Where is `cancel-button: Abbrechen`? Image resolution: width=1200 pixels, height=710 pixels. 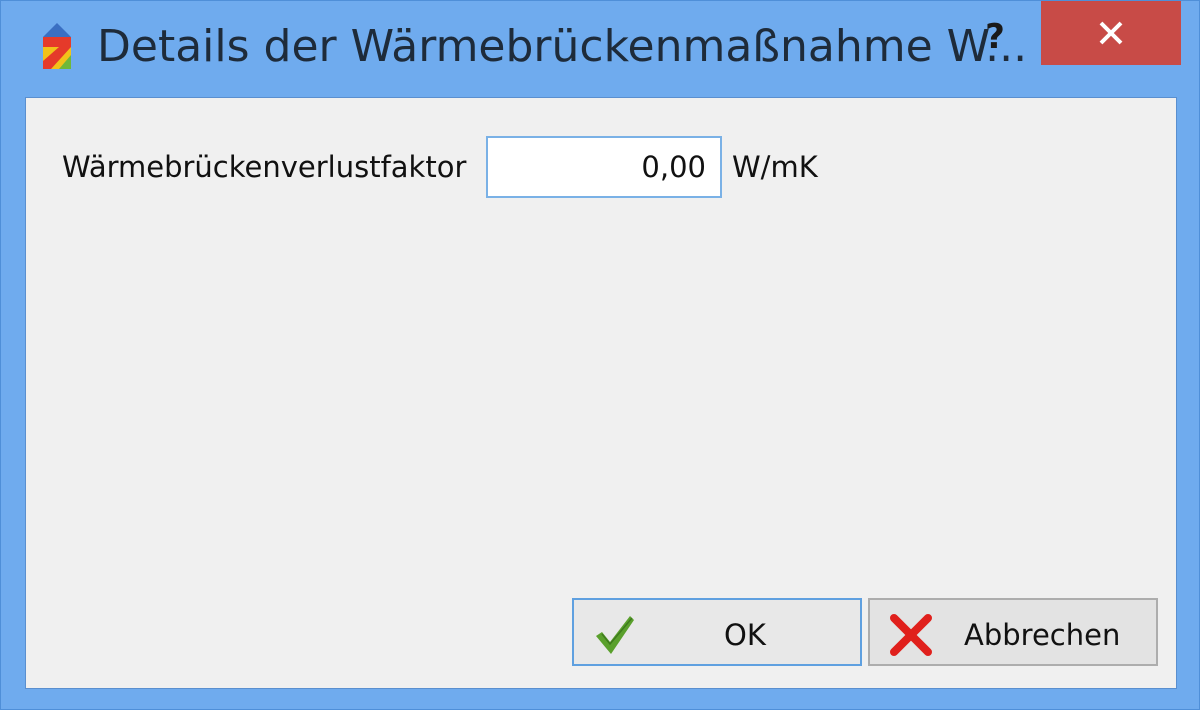
cancel-button: Abbrechen is located at coordinates (1013, 632).